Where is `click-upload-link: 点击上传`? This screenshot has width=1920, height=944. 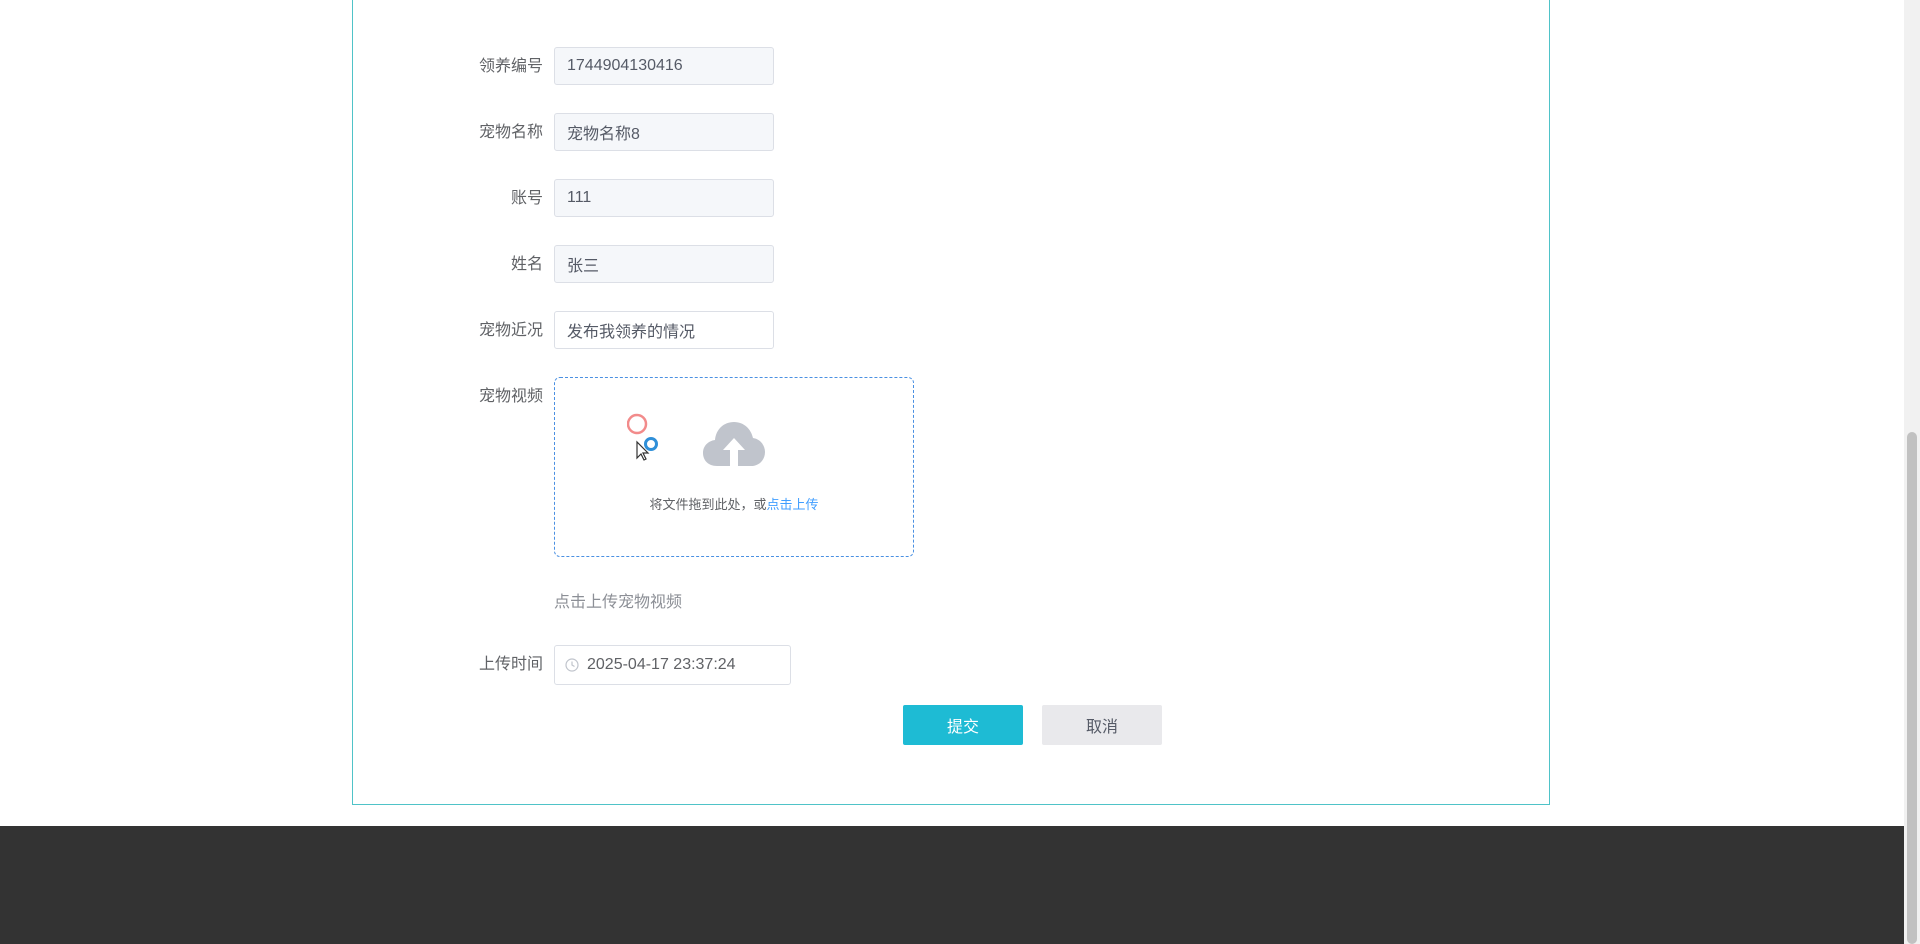
click-upload-link: 点击上传 is located at coordinates (793, 504).